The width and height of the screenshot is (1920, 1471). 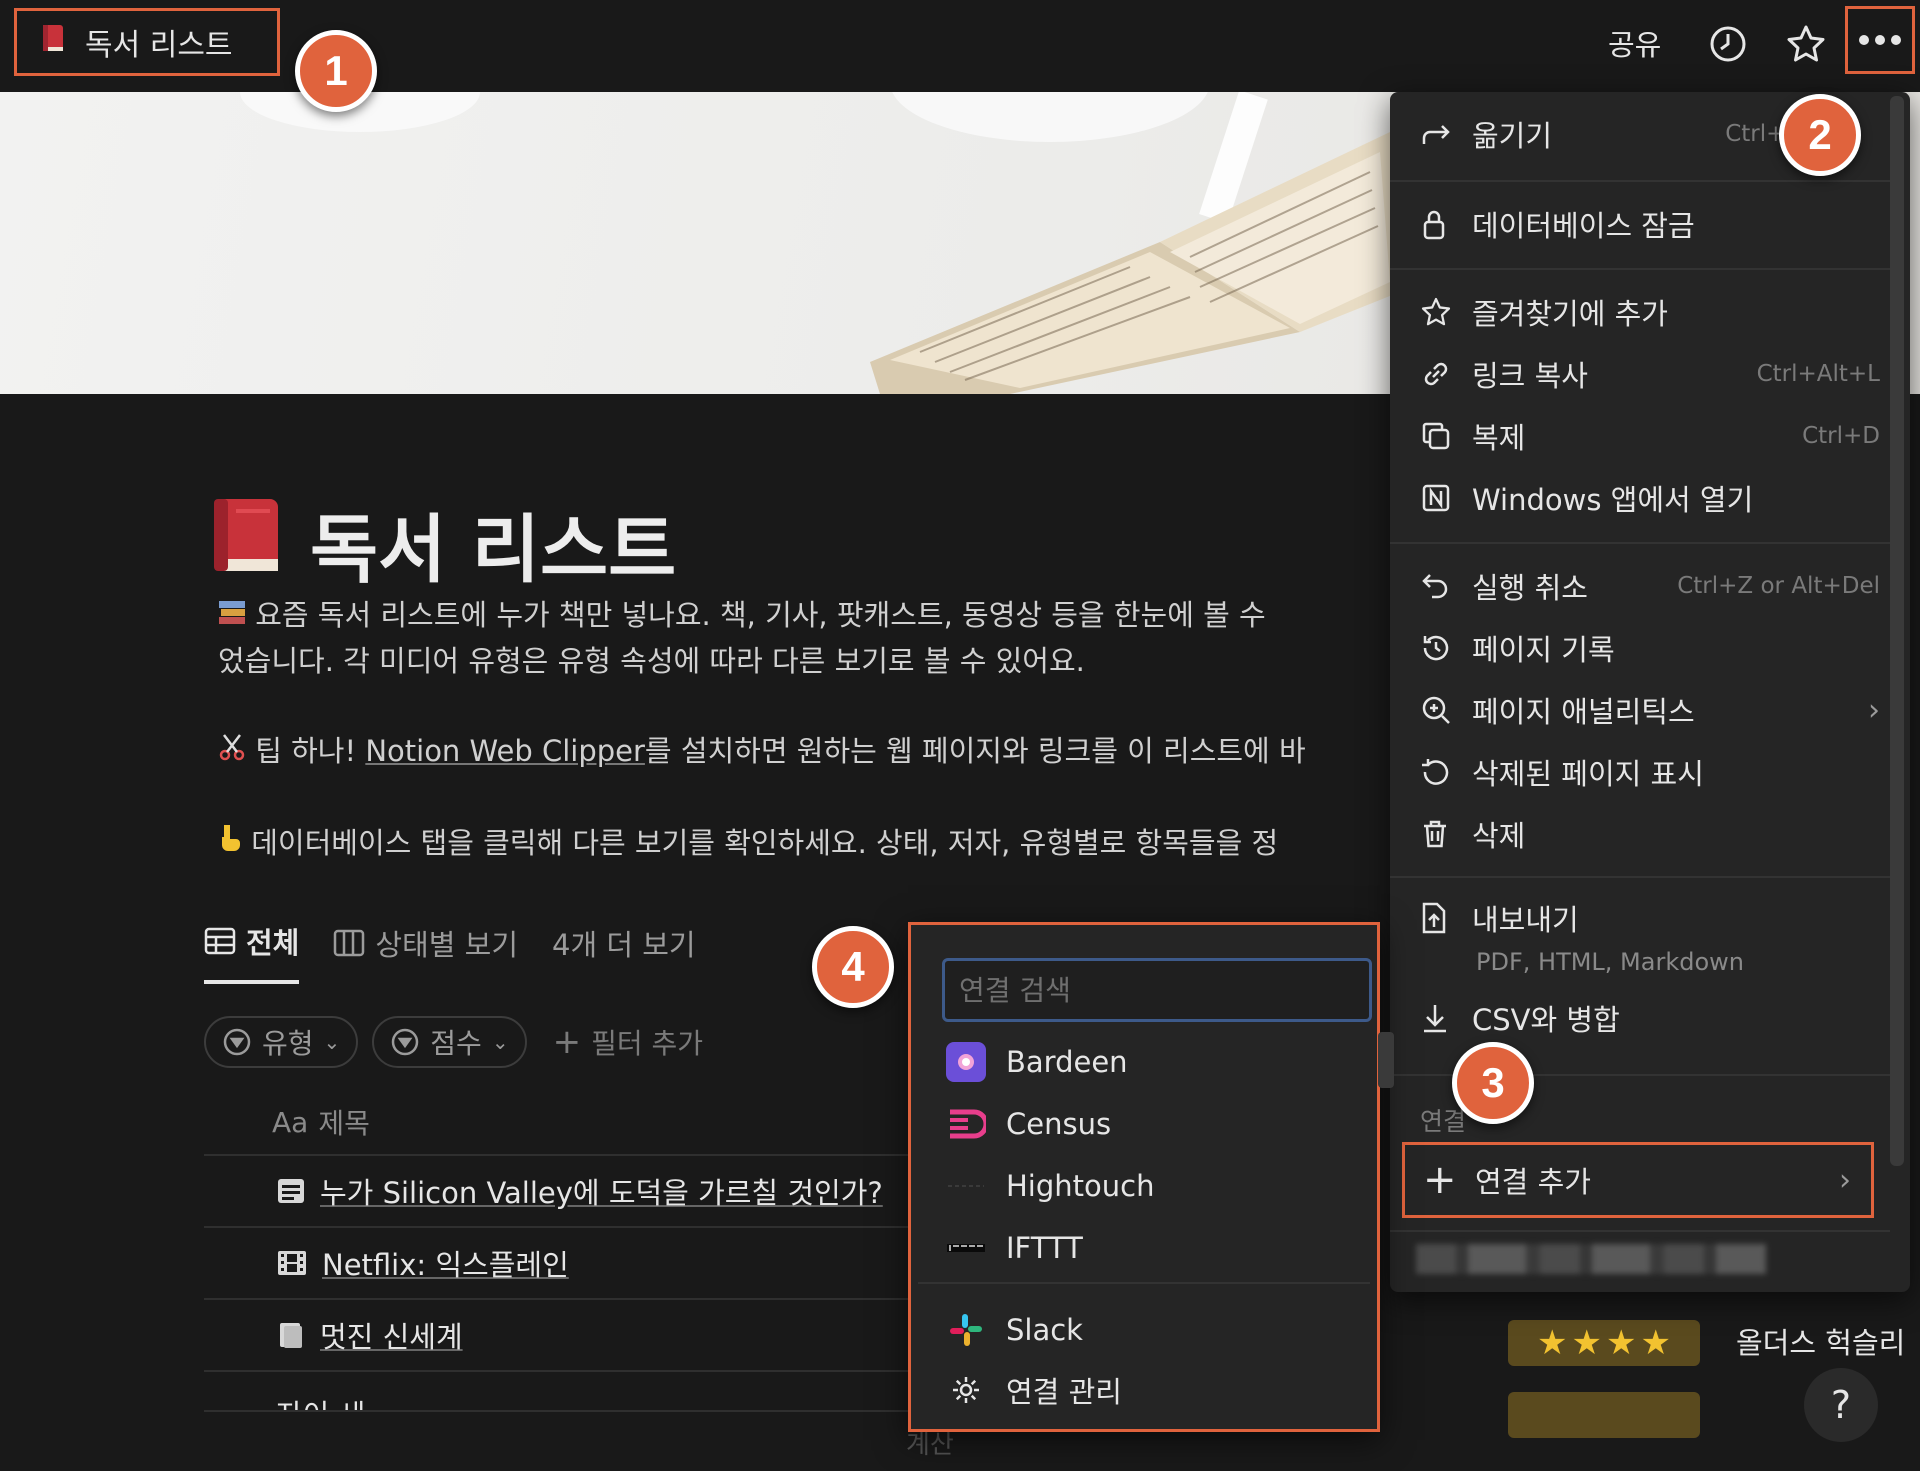 I want to click on manage-connections-item: 연결 관리, so click(x=1156, y=1390).